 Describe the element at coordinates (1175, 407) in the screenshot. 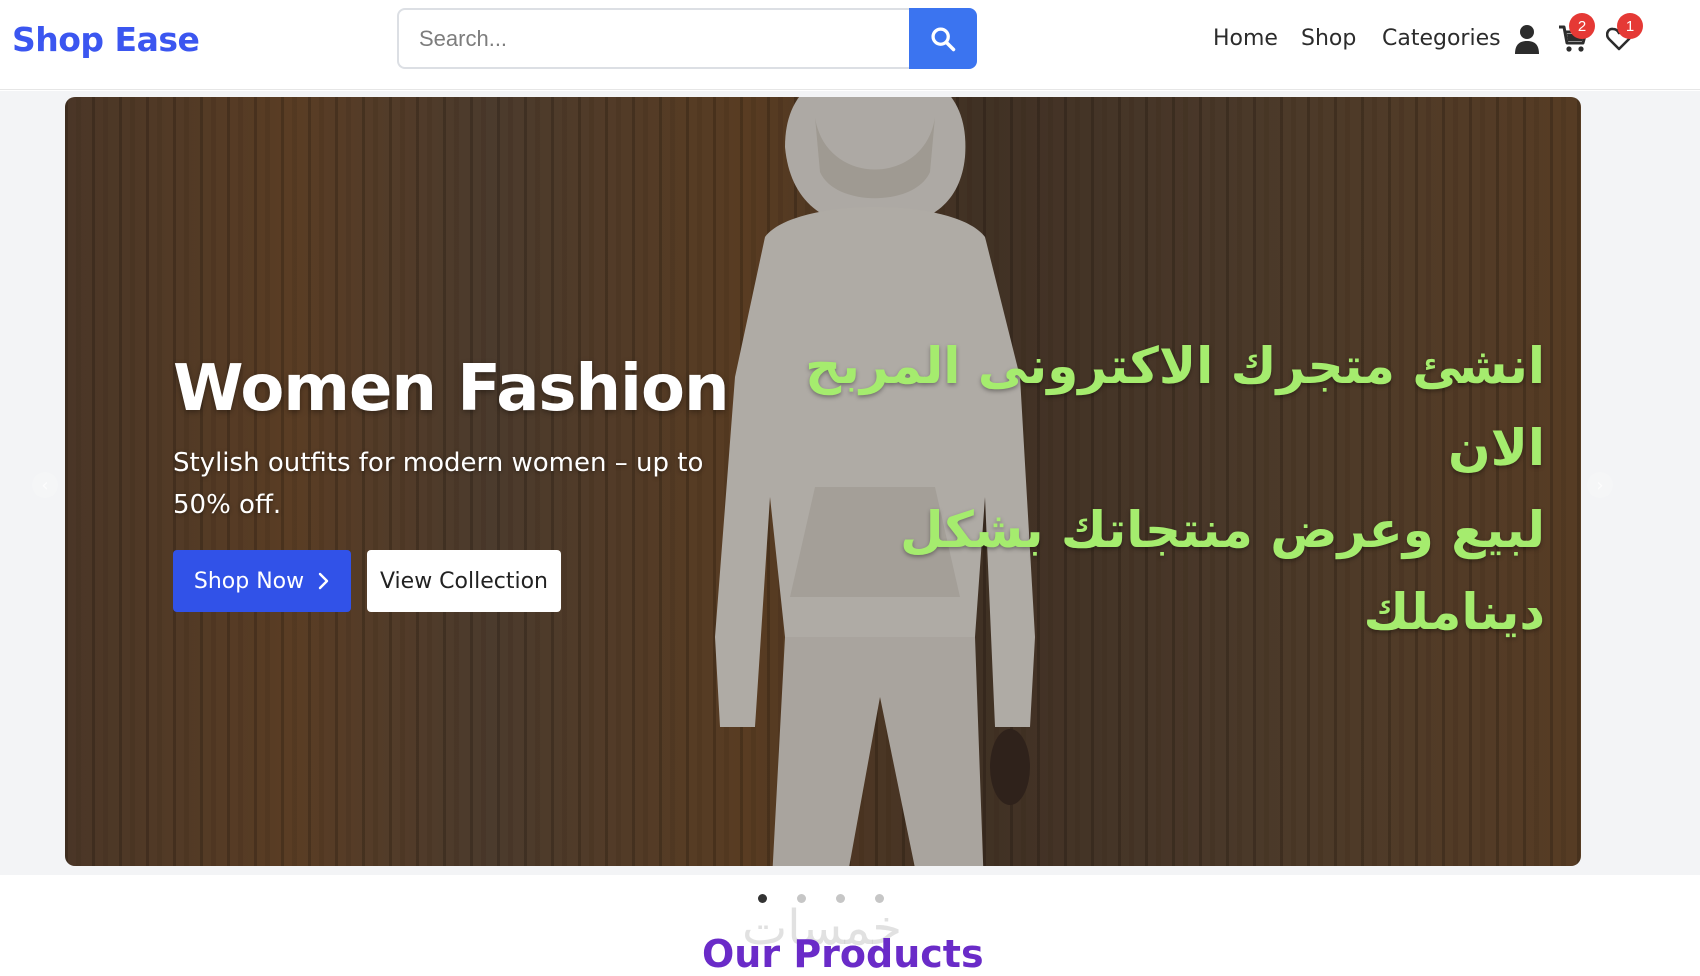

I see `arabic-promo-line-1: انشئ متجرك الاكترونى المربح الان` at that location.